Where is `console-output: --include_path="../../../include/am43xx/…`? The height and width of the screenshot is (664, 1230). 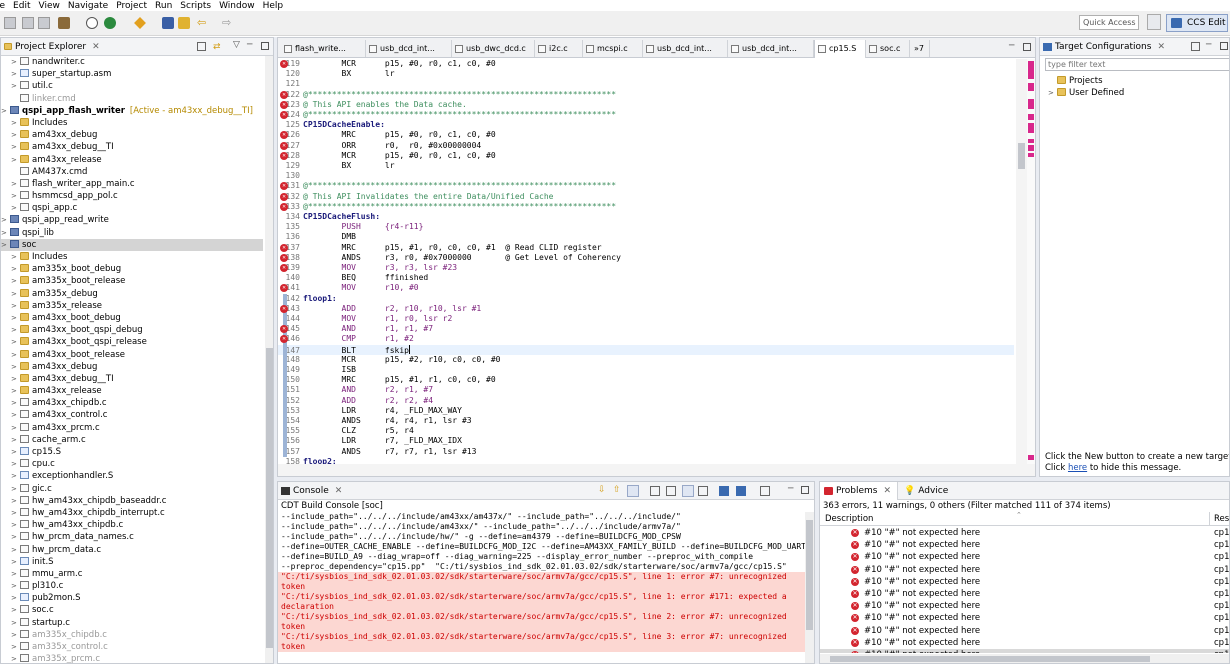
console-output: --include_path="../../../include/am43xx/… is located at coordinates (541, 587).